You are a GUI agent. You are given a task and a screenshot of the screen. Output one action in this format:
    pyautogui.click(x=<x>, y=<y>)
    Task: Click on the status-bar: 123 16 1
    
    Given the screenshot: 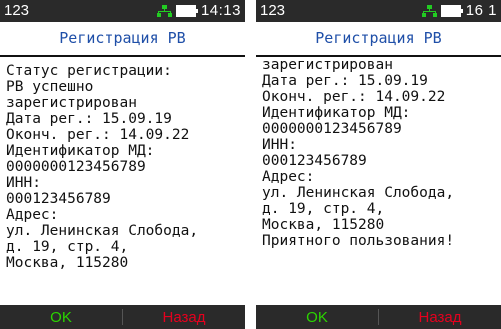 What is the action you would take?
    pyautogui.click(x=378, y=11)
    